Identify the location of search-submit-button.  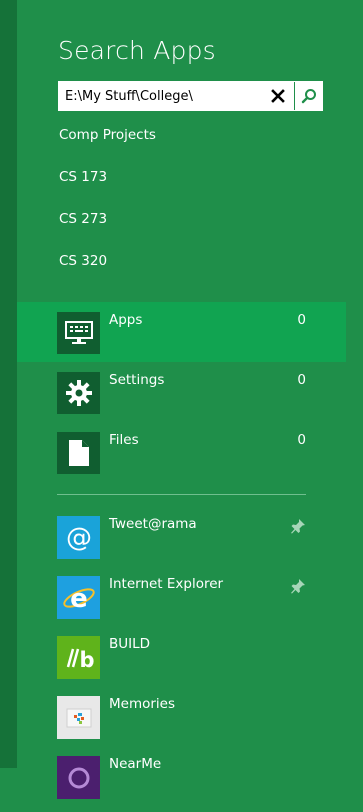
(308, 96).